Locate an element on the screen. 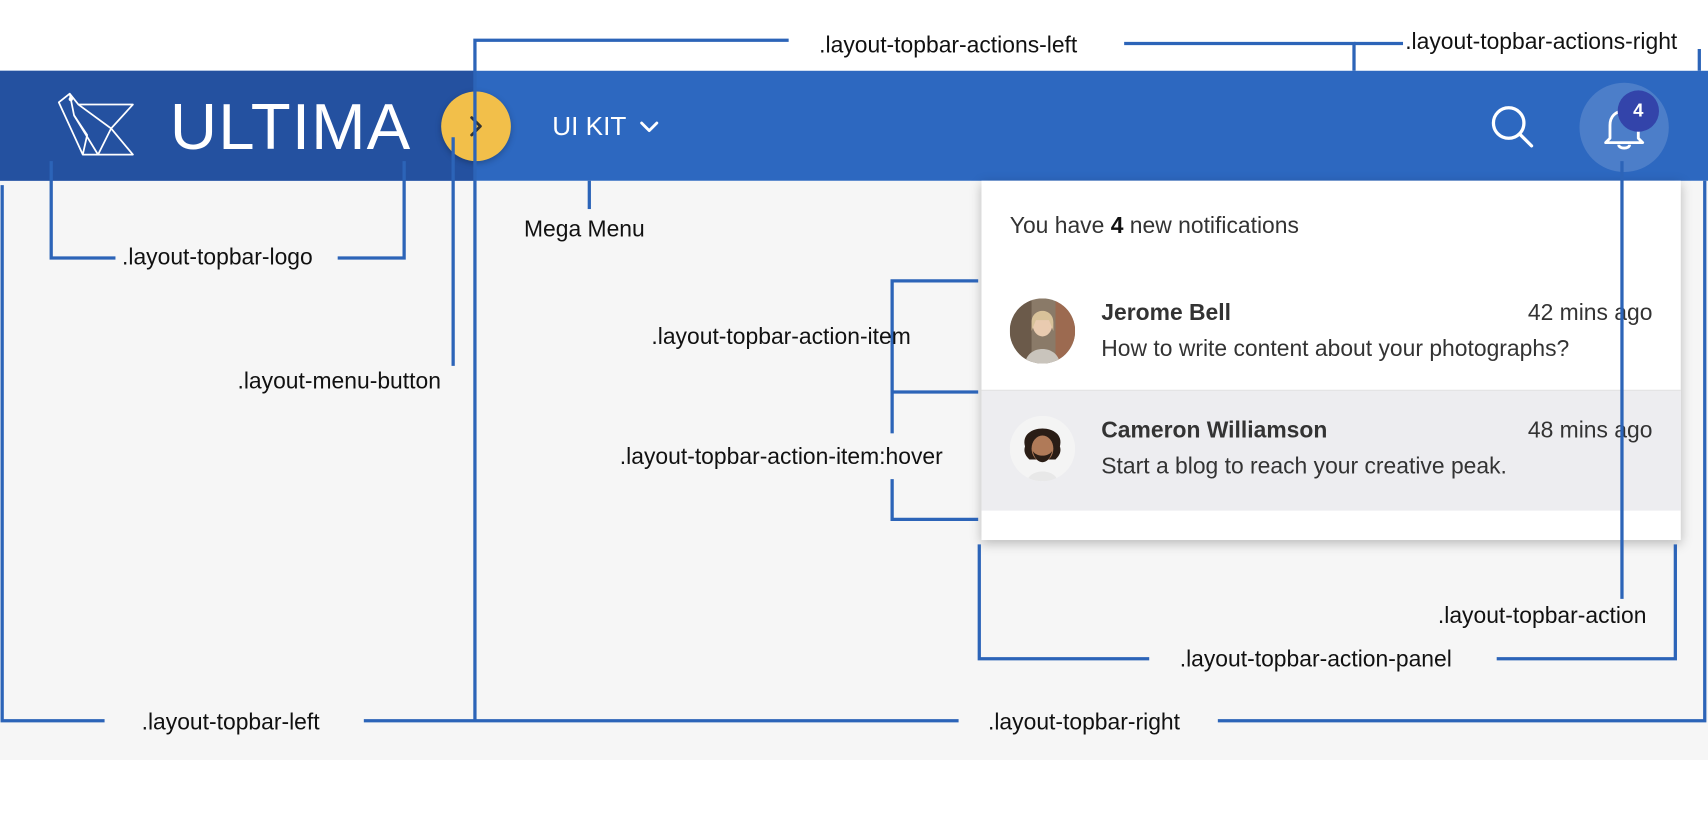 This screenshot has height=828, width=1708. label-actions-left: .layout-topbar-actions-left is located at coordinates (948, 45).